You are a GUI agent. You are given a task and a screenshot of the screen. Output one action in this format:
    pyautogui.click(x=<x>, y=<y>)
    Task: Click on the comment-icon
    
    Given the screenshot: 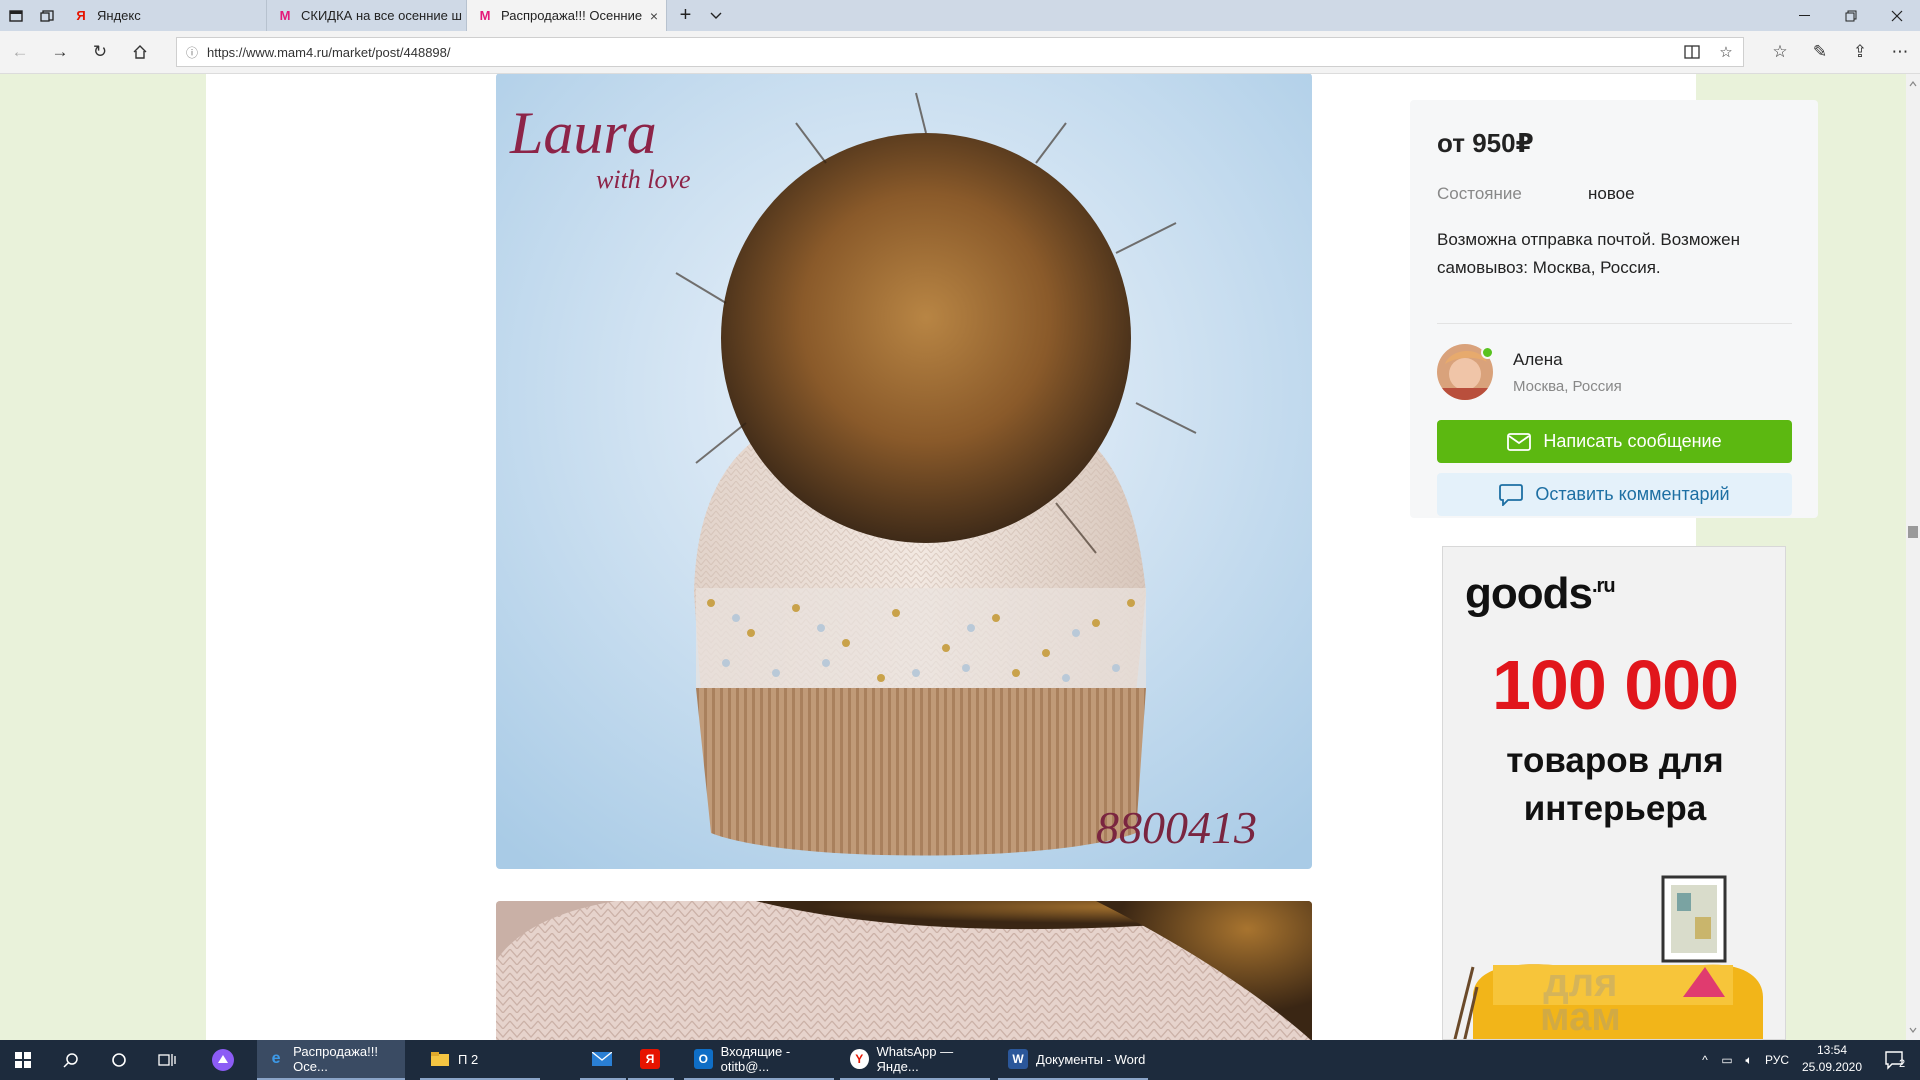 What is the action you would take?
    pyautogui.click(x=1511, y=494)
    